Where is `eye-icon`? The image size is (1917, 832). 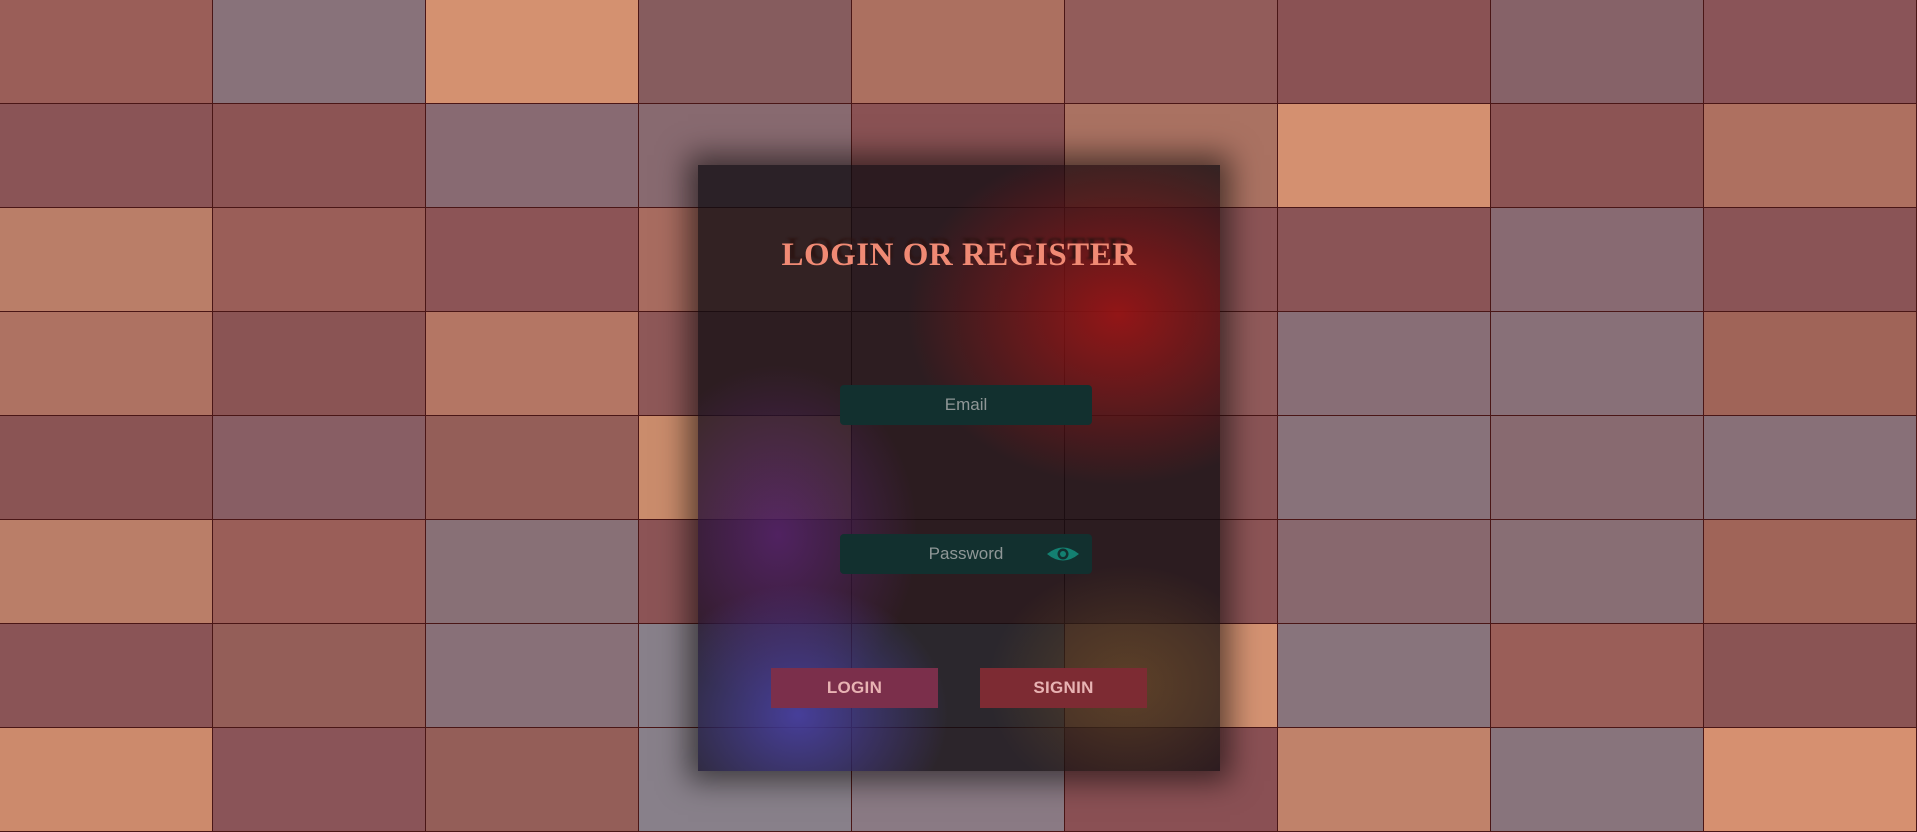
eye-icon is located at coordinates (1063, 554).